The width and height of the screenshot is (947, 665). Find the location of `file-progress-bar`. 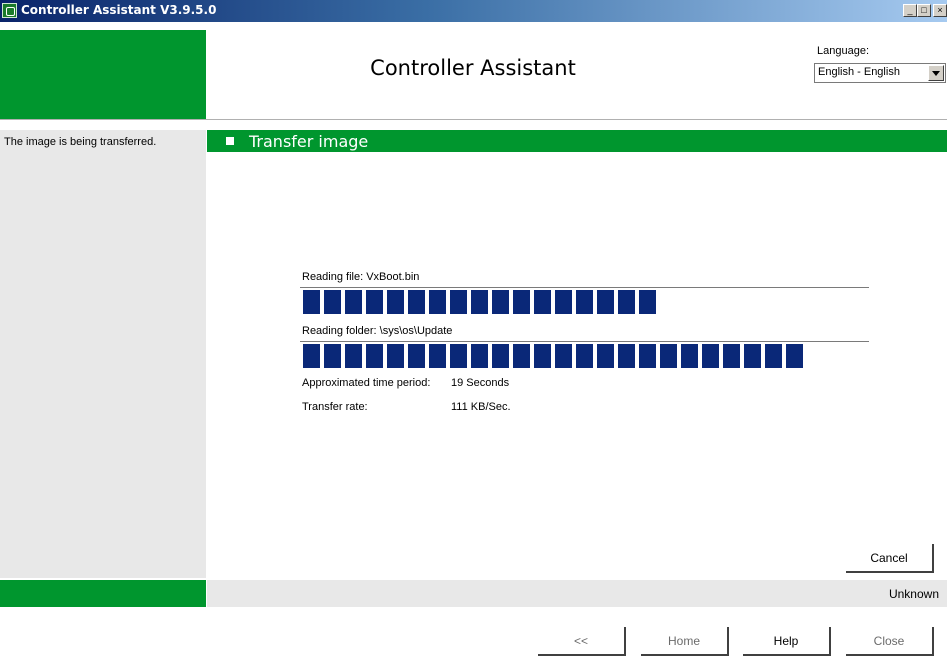

file-progress-bar is located at coordinates (481, 302).